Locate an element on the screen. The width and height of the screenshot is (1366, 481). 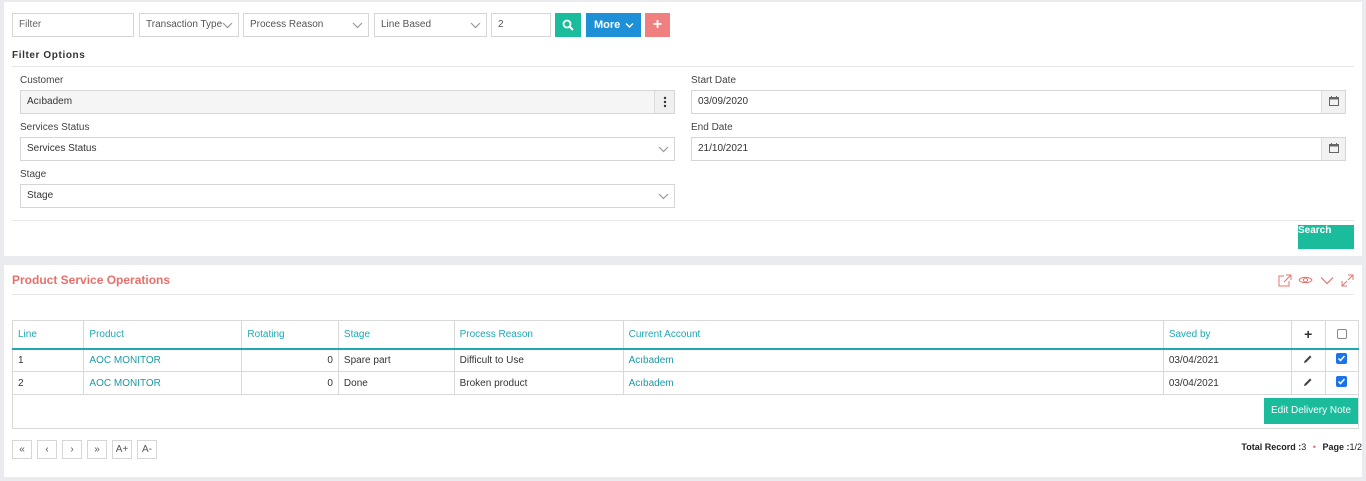
add-button: + is located at coordinates (657, 25).